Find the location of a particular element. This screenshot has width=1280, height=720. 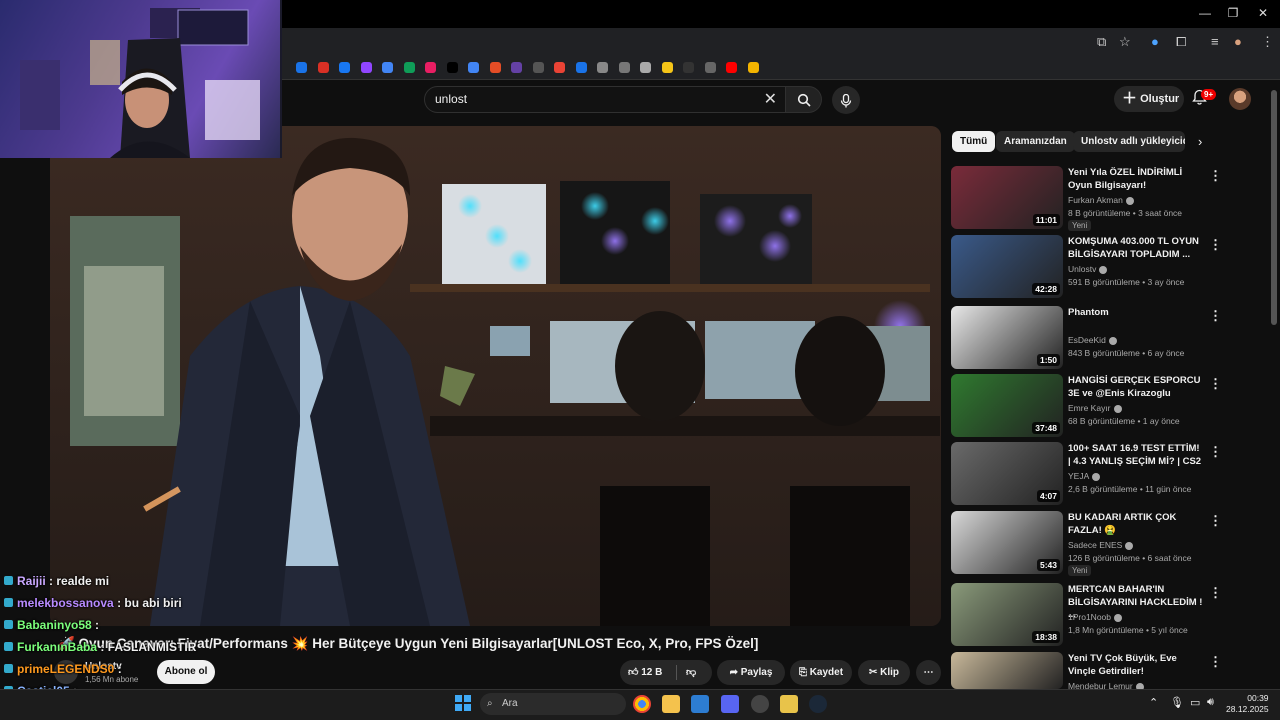

video-title: Phantom is located at coordinates (1136, 313).